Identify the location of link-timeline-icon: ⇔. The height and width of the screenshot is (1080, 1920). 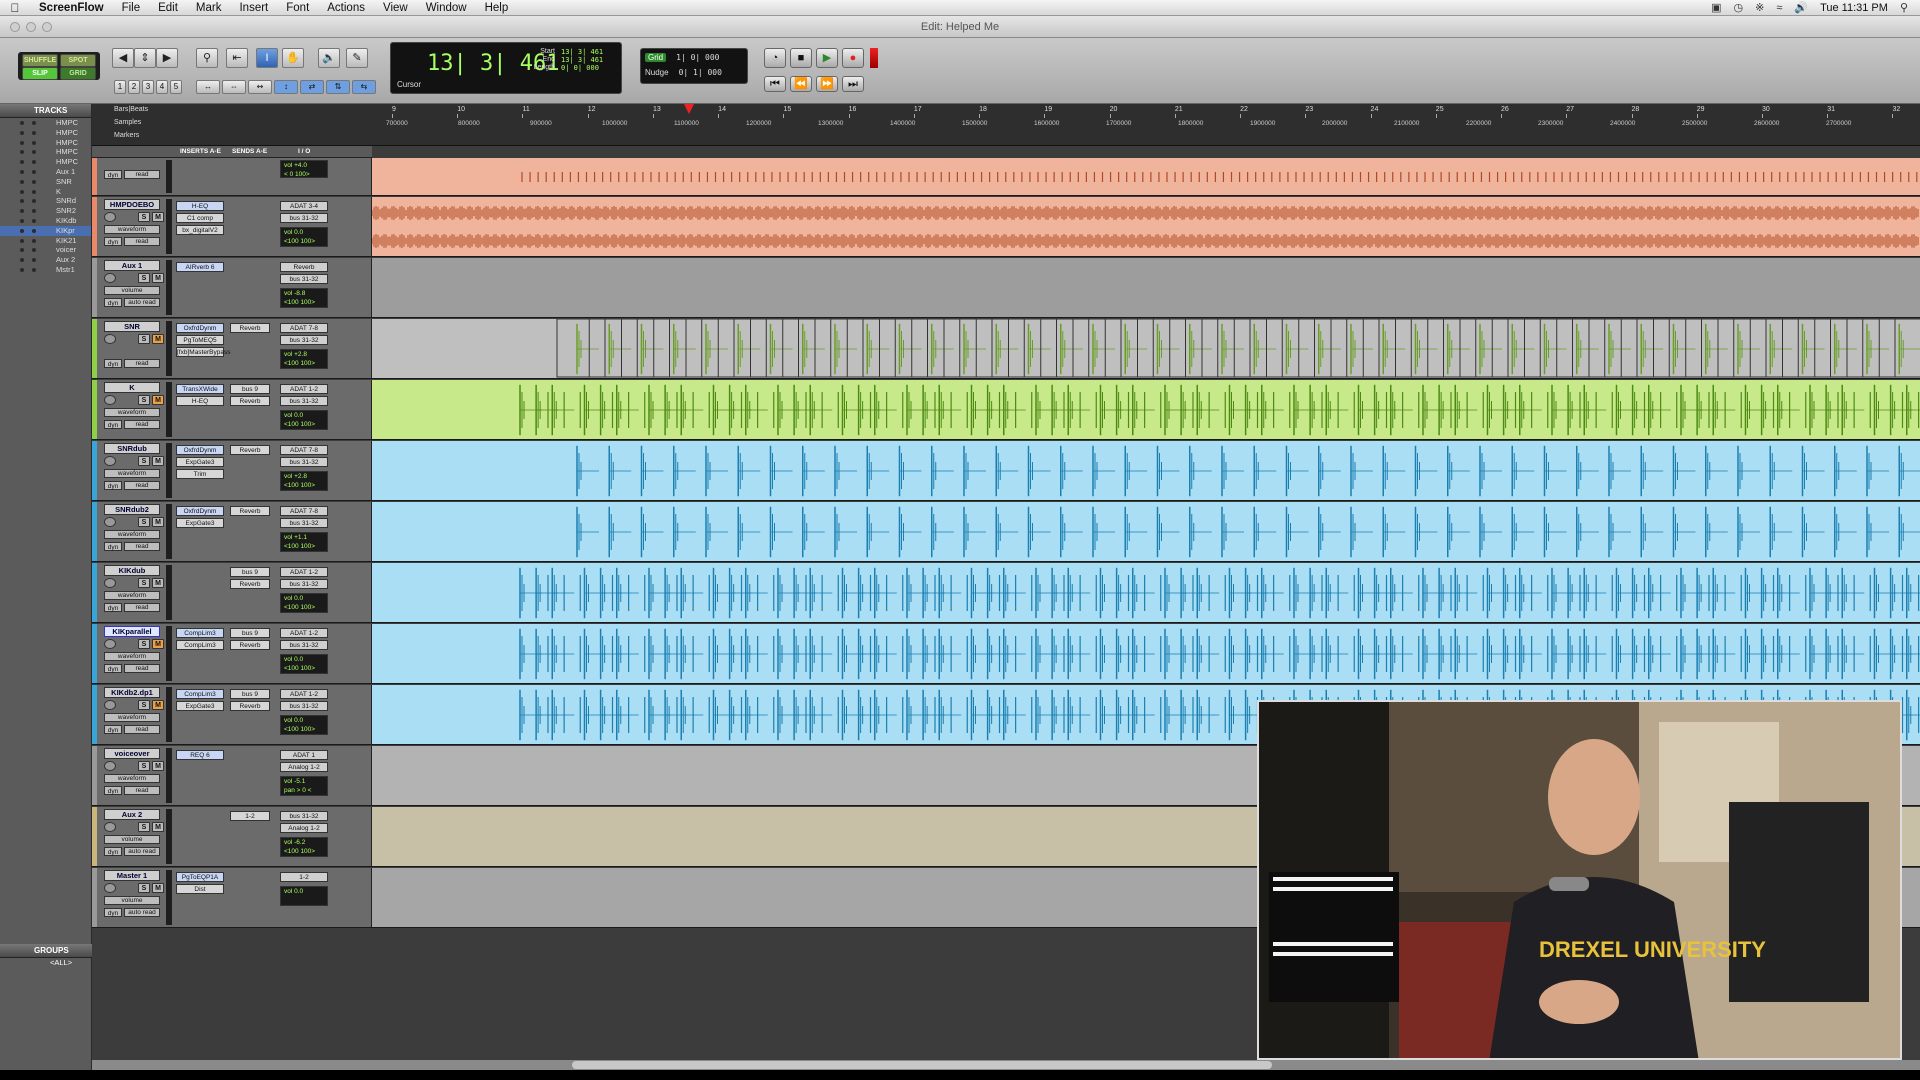
(234, 87).